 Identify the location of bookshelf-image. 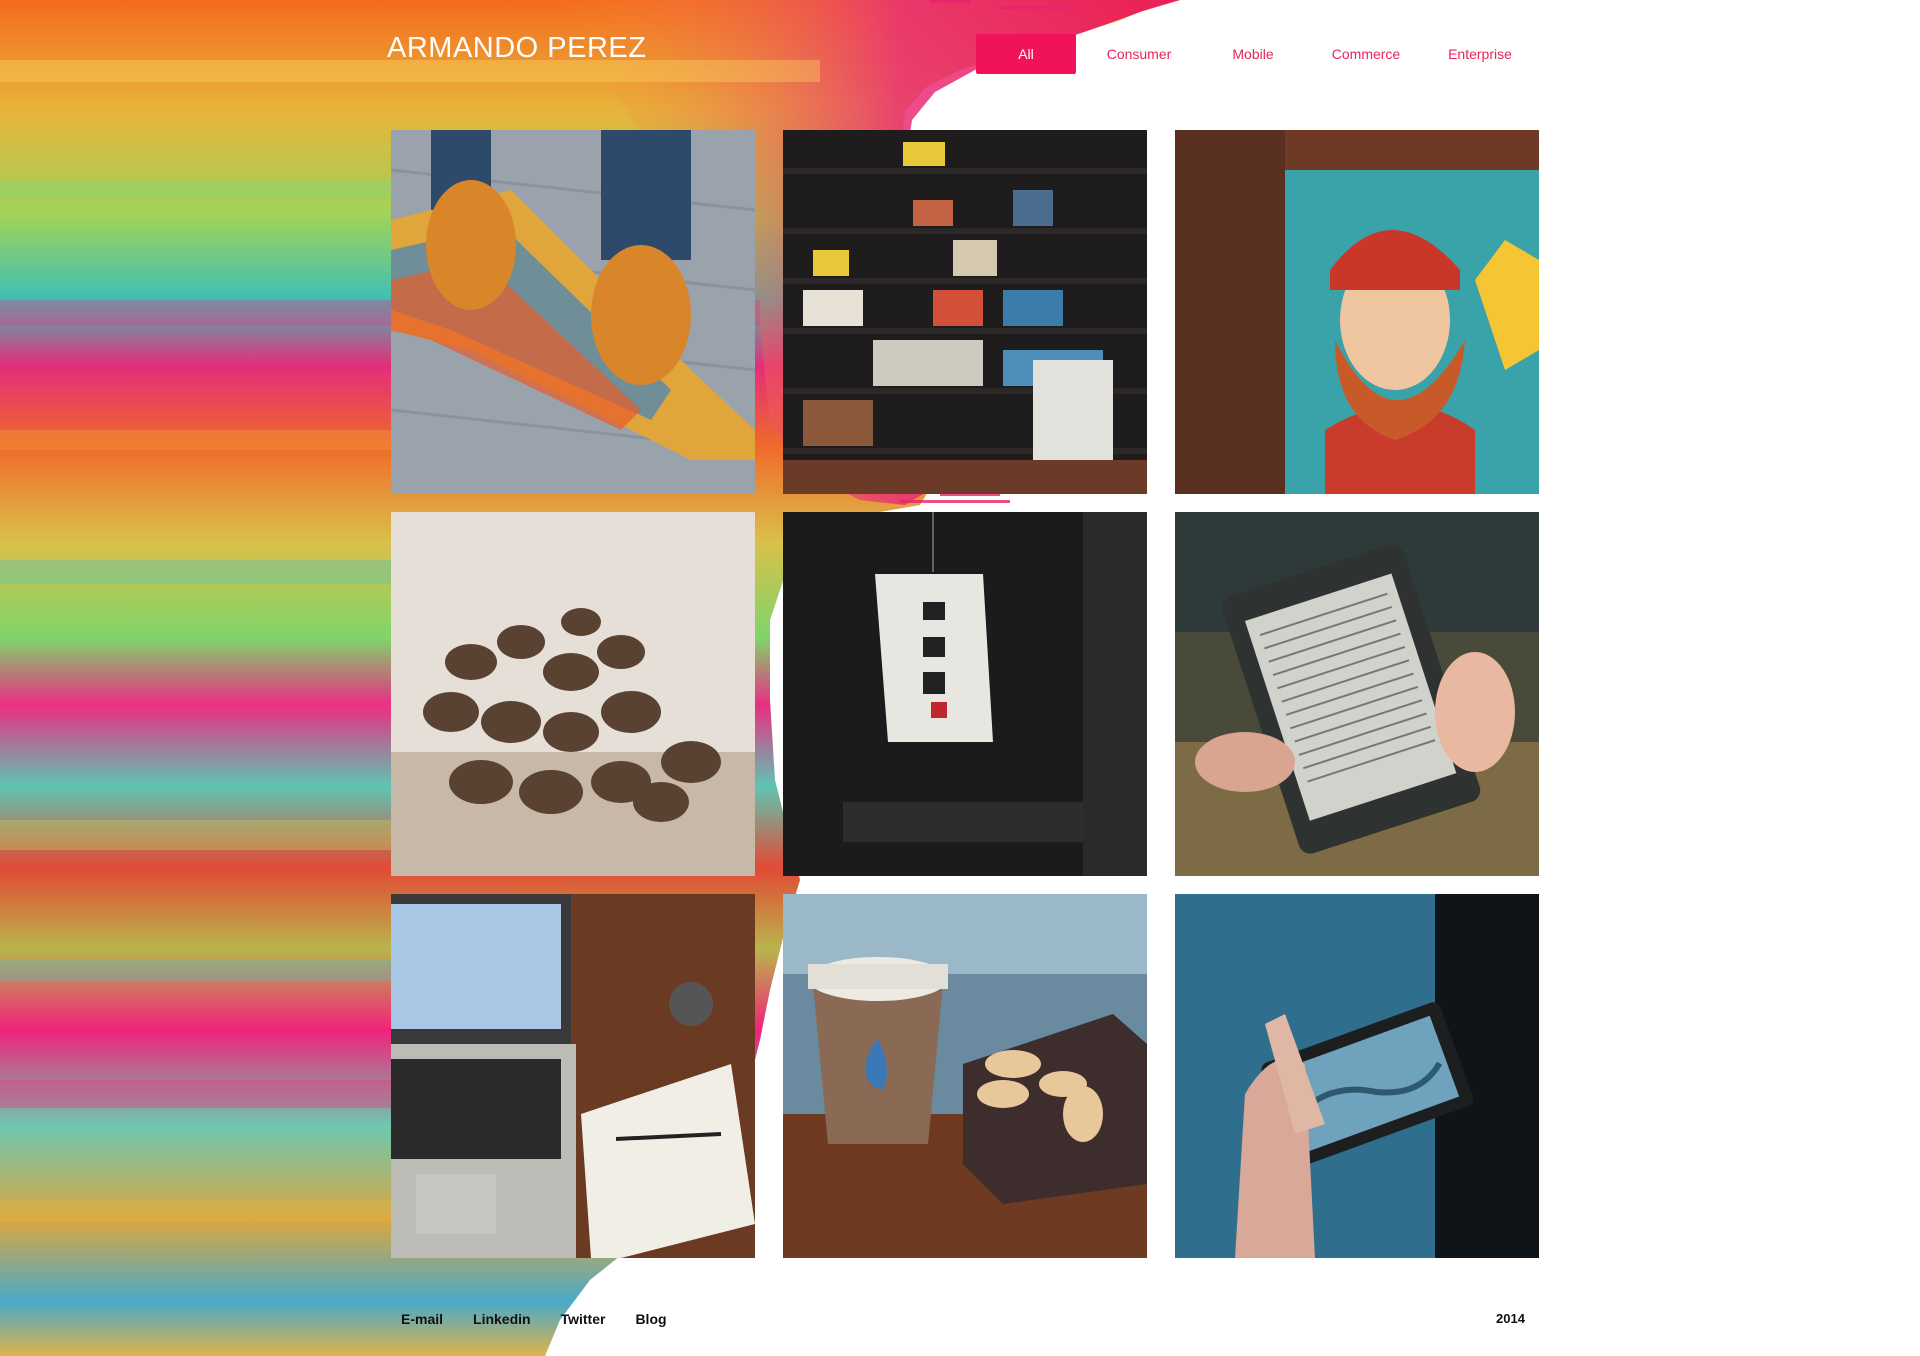
(965, 312).